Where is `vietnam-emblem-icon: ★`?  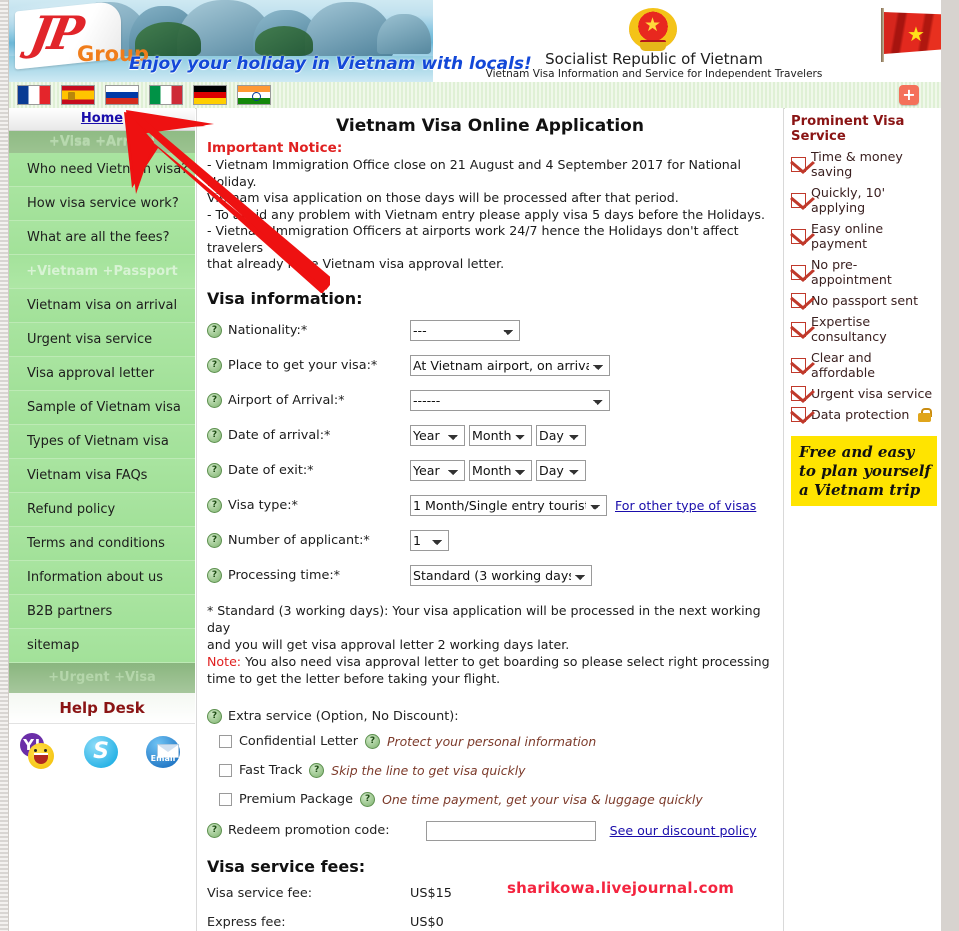 vietnam-emblem-icon: ★ is located at coordinates (653, 28).